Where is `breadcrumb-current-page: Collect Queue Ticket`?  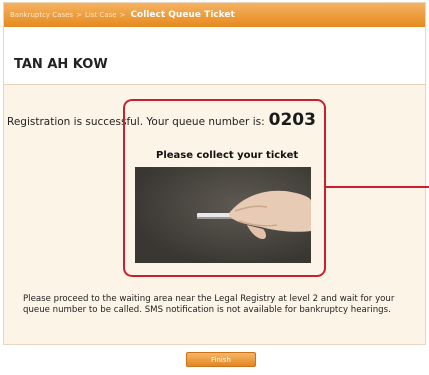 breadcrumb-current-page: Collect Queue Ticket is located at coordinates (182, 15).